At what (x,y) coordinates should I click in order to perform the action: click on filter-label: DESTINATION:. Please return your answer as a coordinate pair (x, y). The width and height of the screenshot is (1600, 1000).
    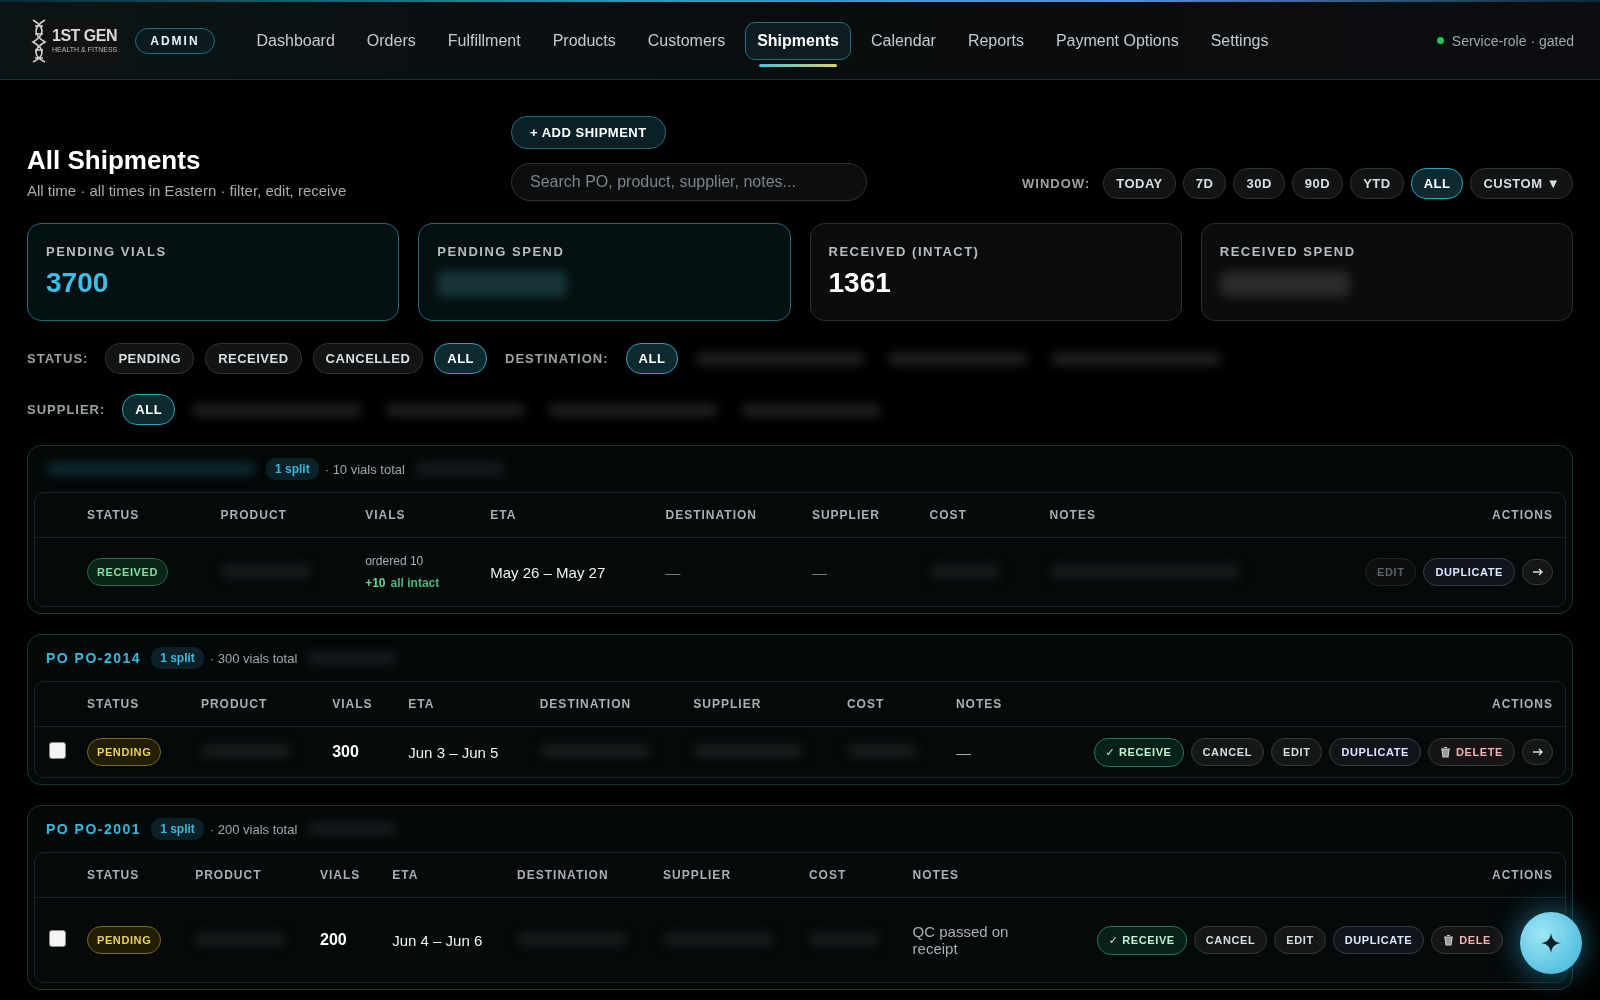
    Looking at the image, I should click on (557, 358).